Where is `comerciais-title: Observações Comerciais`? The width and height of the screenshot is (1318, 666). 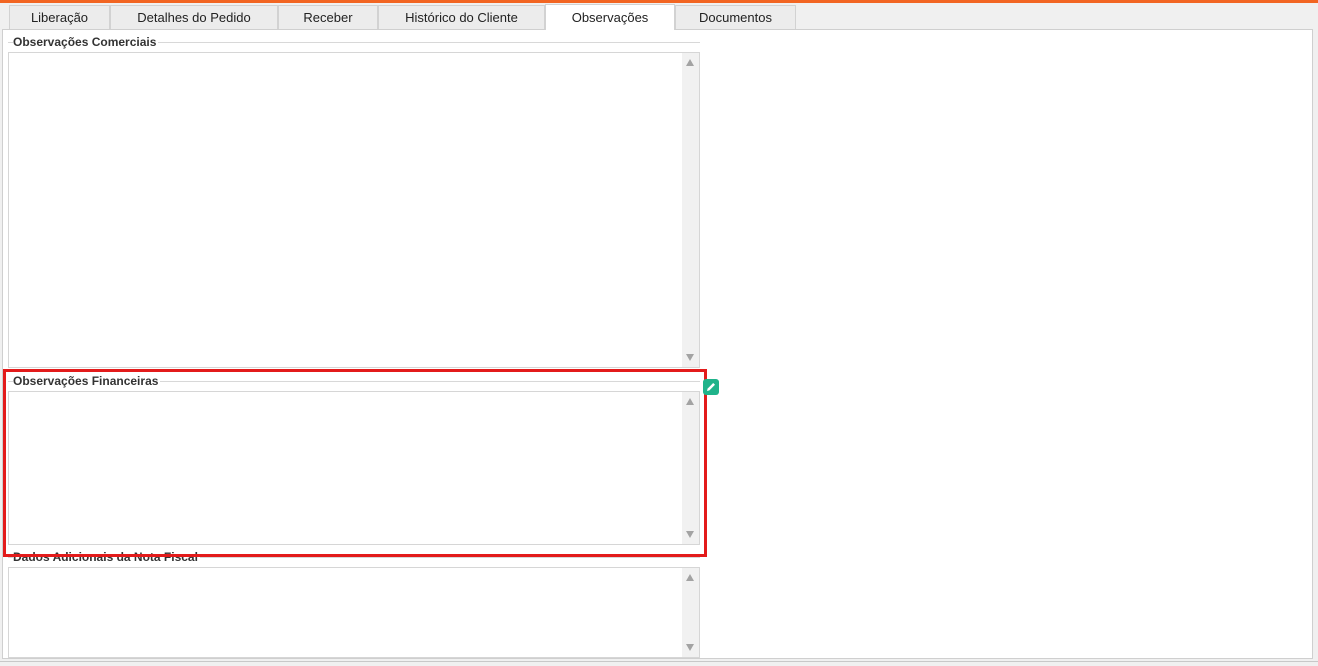 comerciais-title: Observações Comerciais is located at coordinates (86, 42).